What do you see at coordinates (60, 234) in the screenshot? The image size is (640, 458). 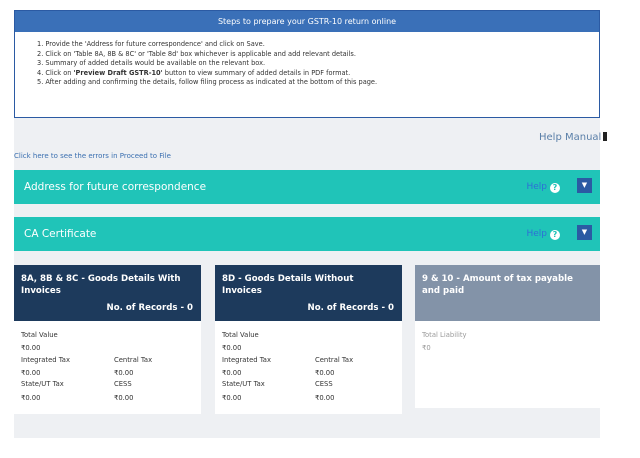 I see `section-ca-title: CA Certificate` at bounding box center [60, 234].